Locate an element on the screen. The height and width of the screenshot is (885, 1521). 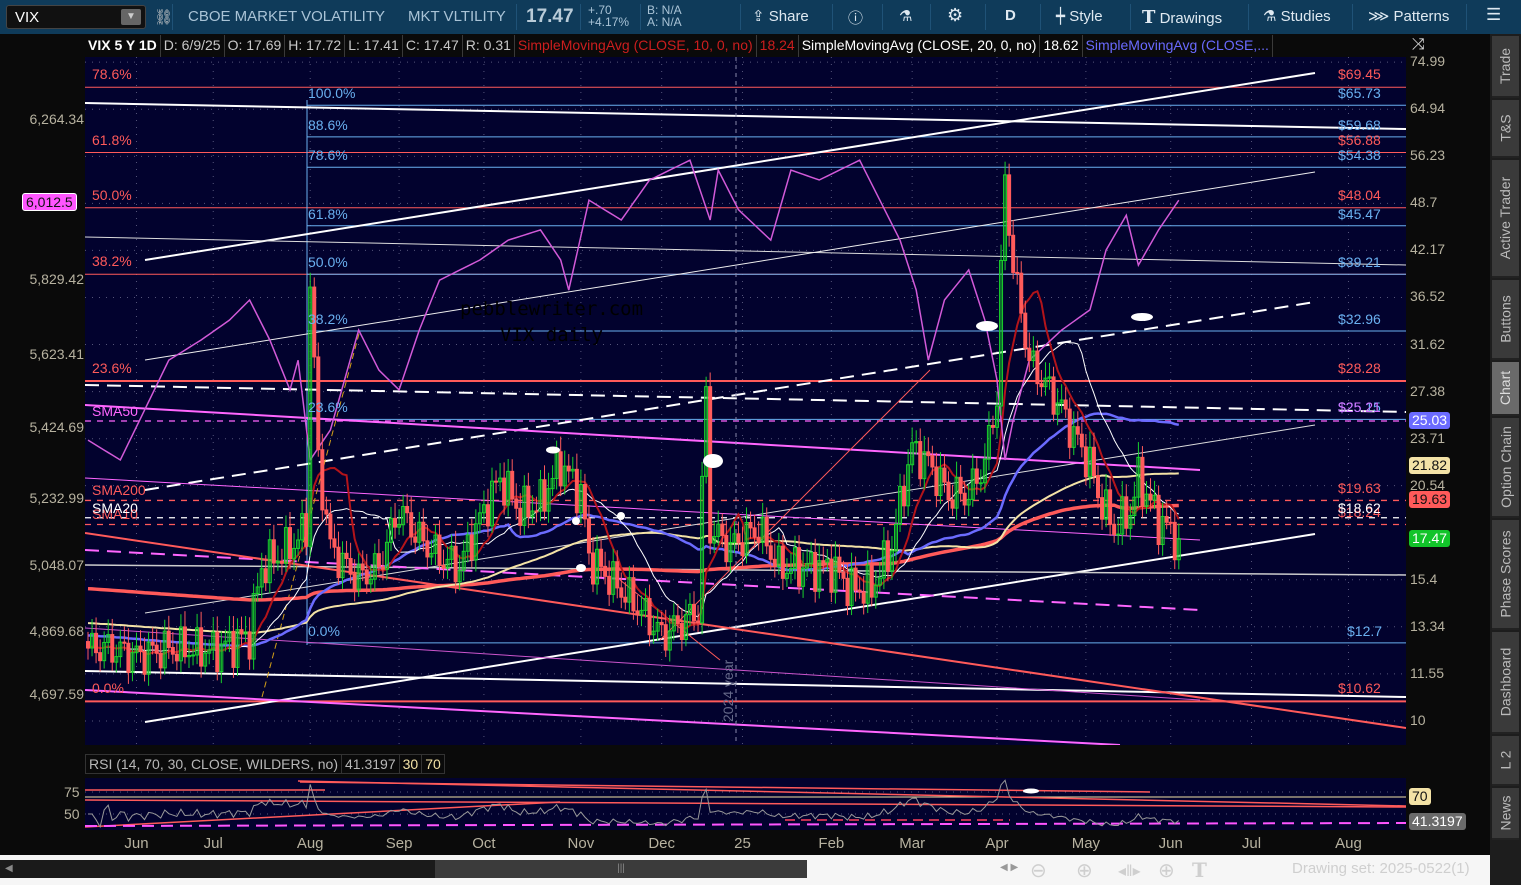
rsi-chart is located at coordinates (745, 804).